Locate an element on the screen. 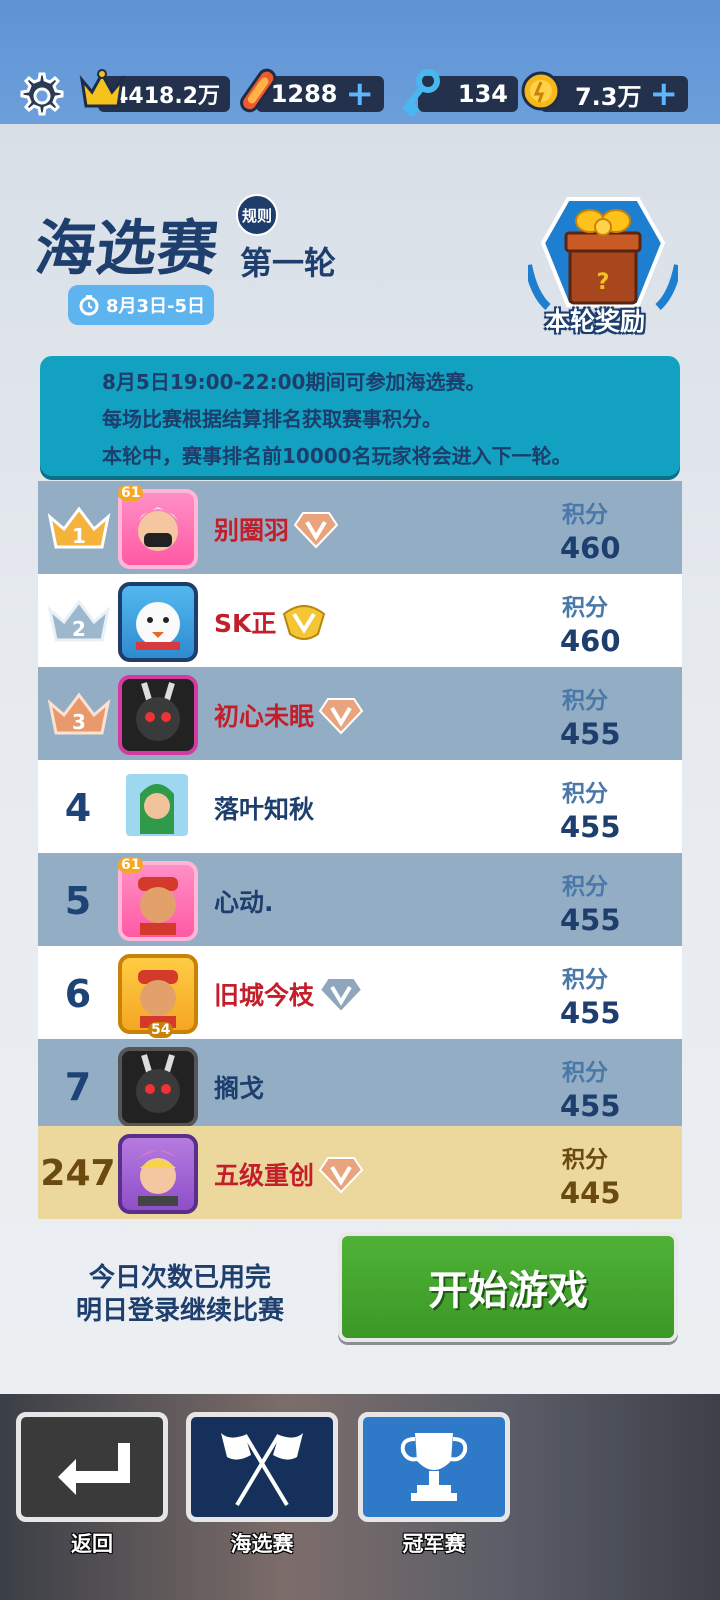 This screenshot has width=720, height=1600. leaderboard-row: 7 搁戈 积分 455 is located at coordinates (360, 1082).